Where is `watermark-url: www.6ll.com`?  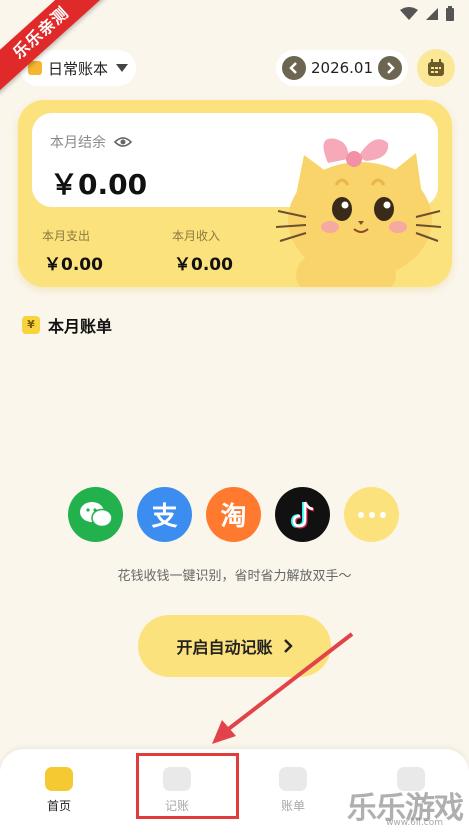 watermark-url: www.6ll.com is located at coordinates (414, 823).